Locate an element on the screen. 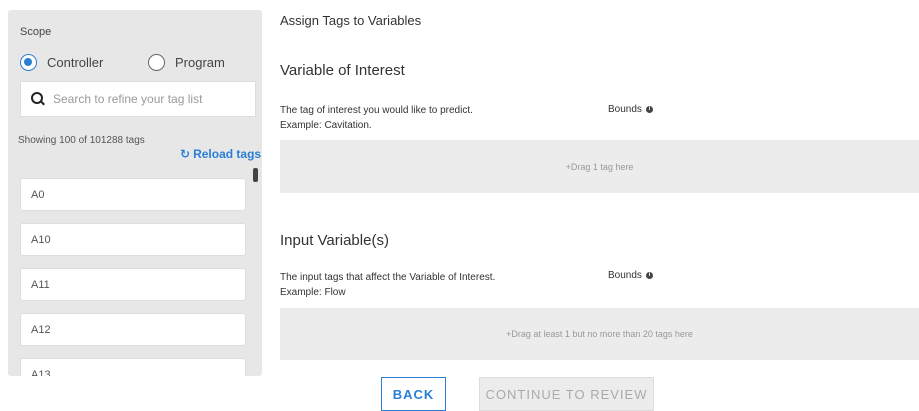  variable-of-interest-title: Variable of Interest is located at coordinates (342, 70).